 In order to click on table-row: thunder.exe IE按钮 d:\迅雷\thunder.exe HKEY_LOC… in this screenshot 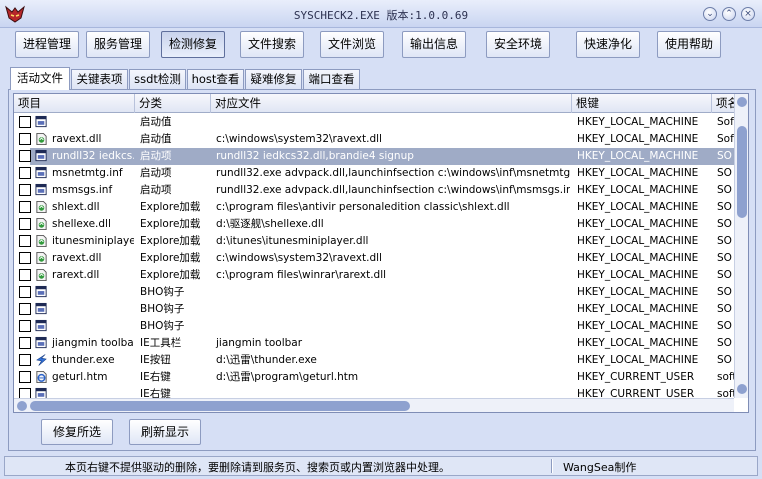, I will do `click(374, 360)`.